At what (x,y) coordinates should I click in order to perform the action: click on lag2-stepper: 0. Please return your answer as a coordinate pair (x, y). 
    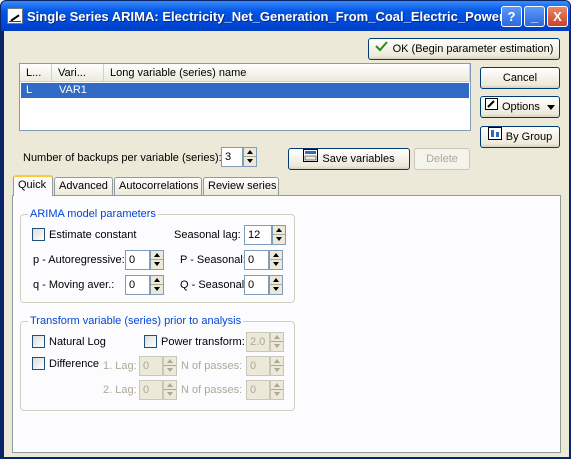
    Looking at the image, I should click on (158, 390).